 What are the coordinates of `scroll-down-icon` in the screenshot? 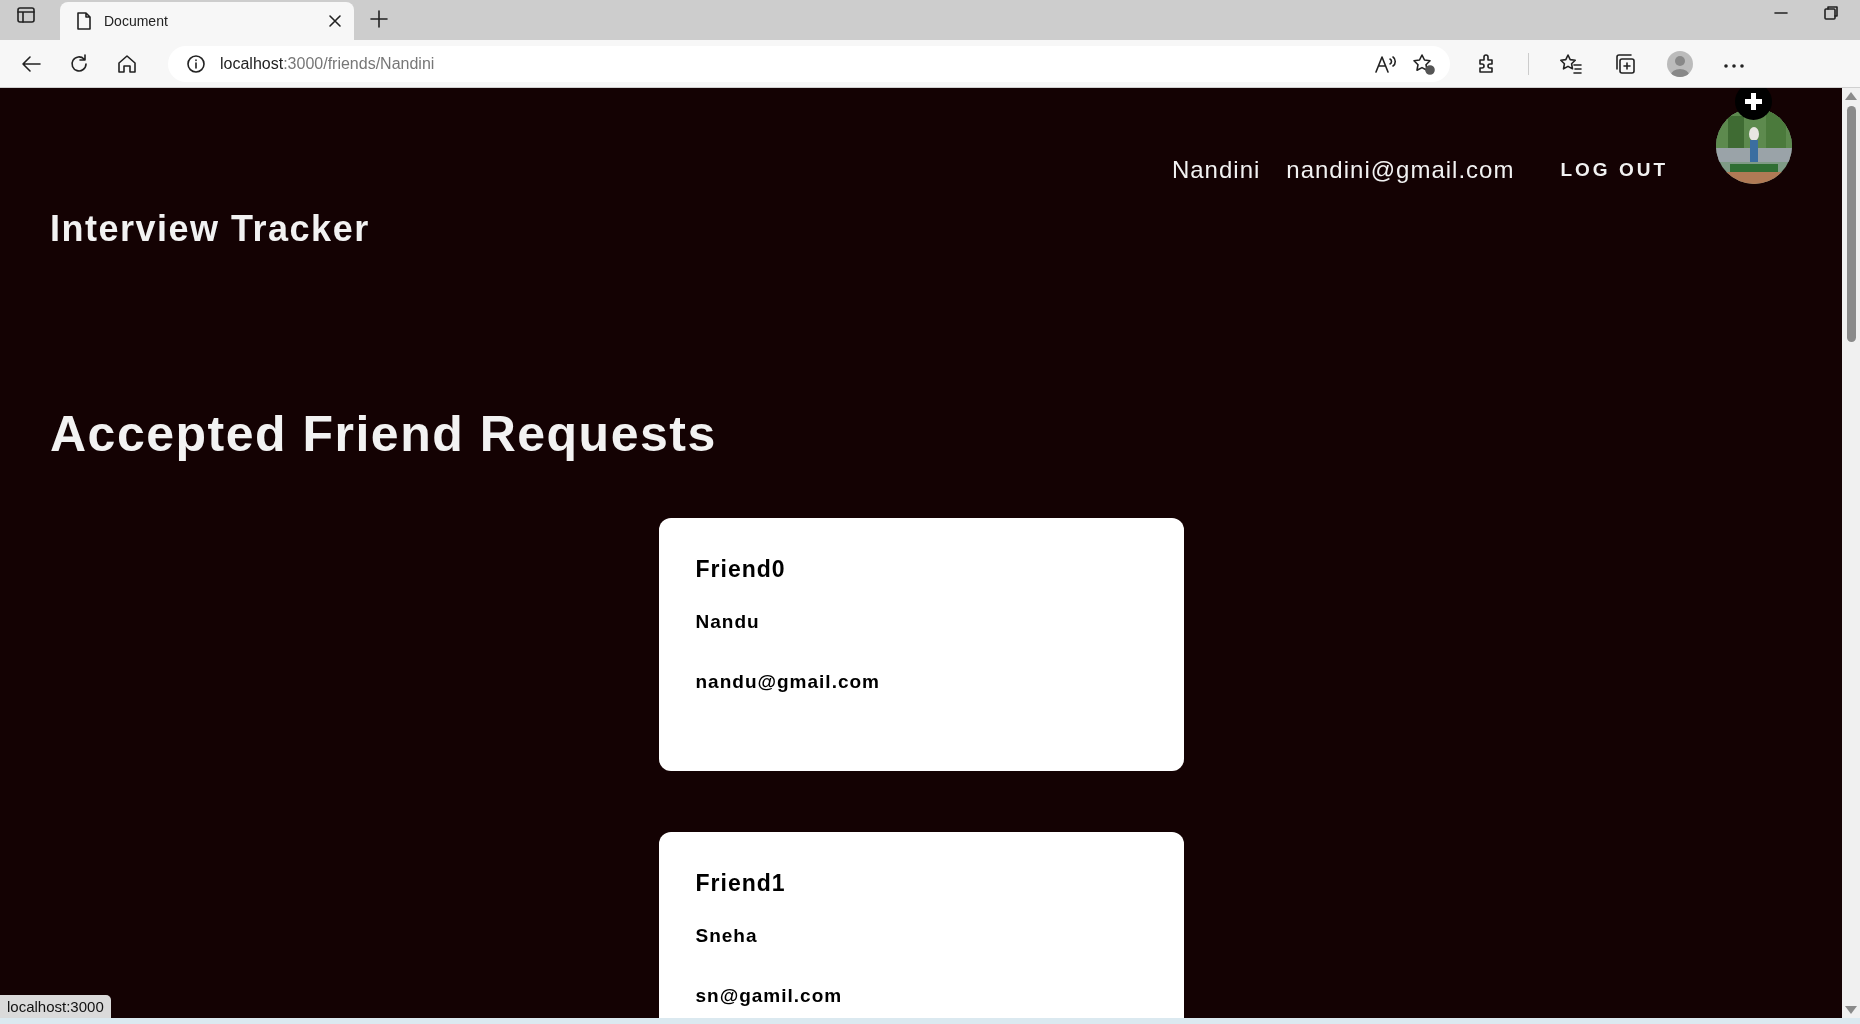 It's located at (1851, 1010).